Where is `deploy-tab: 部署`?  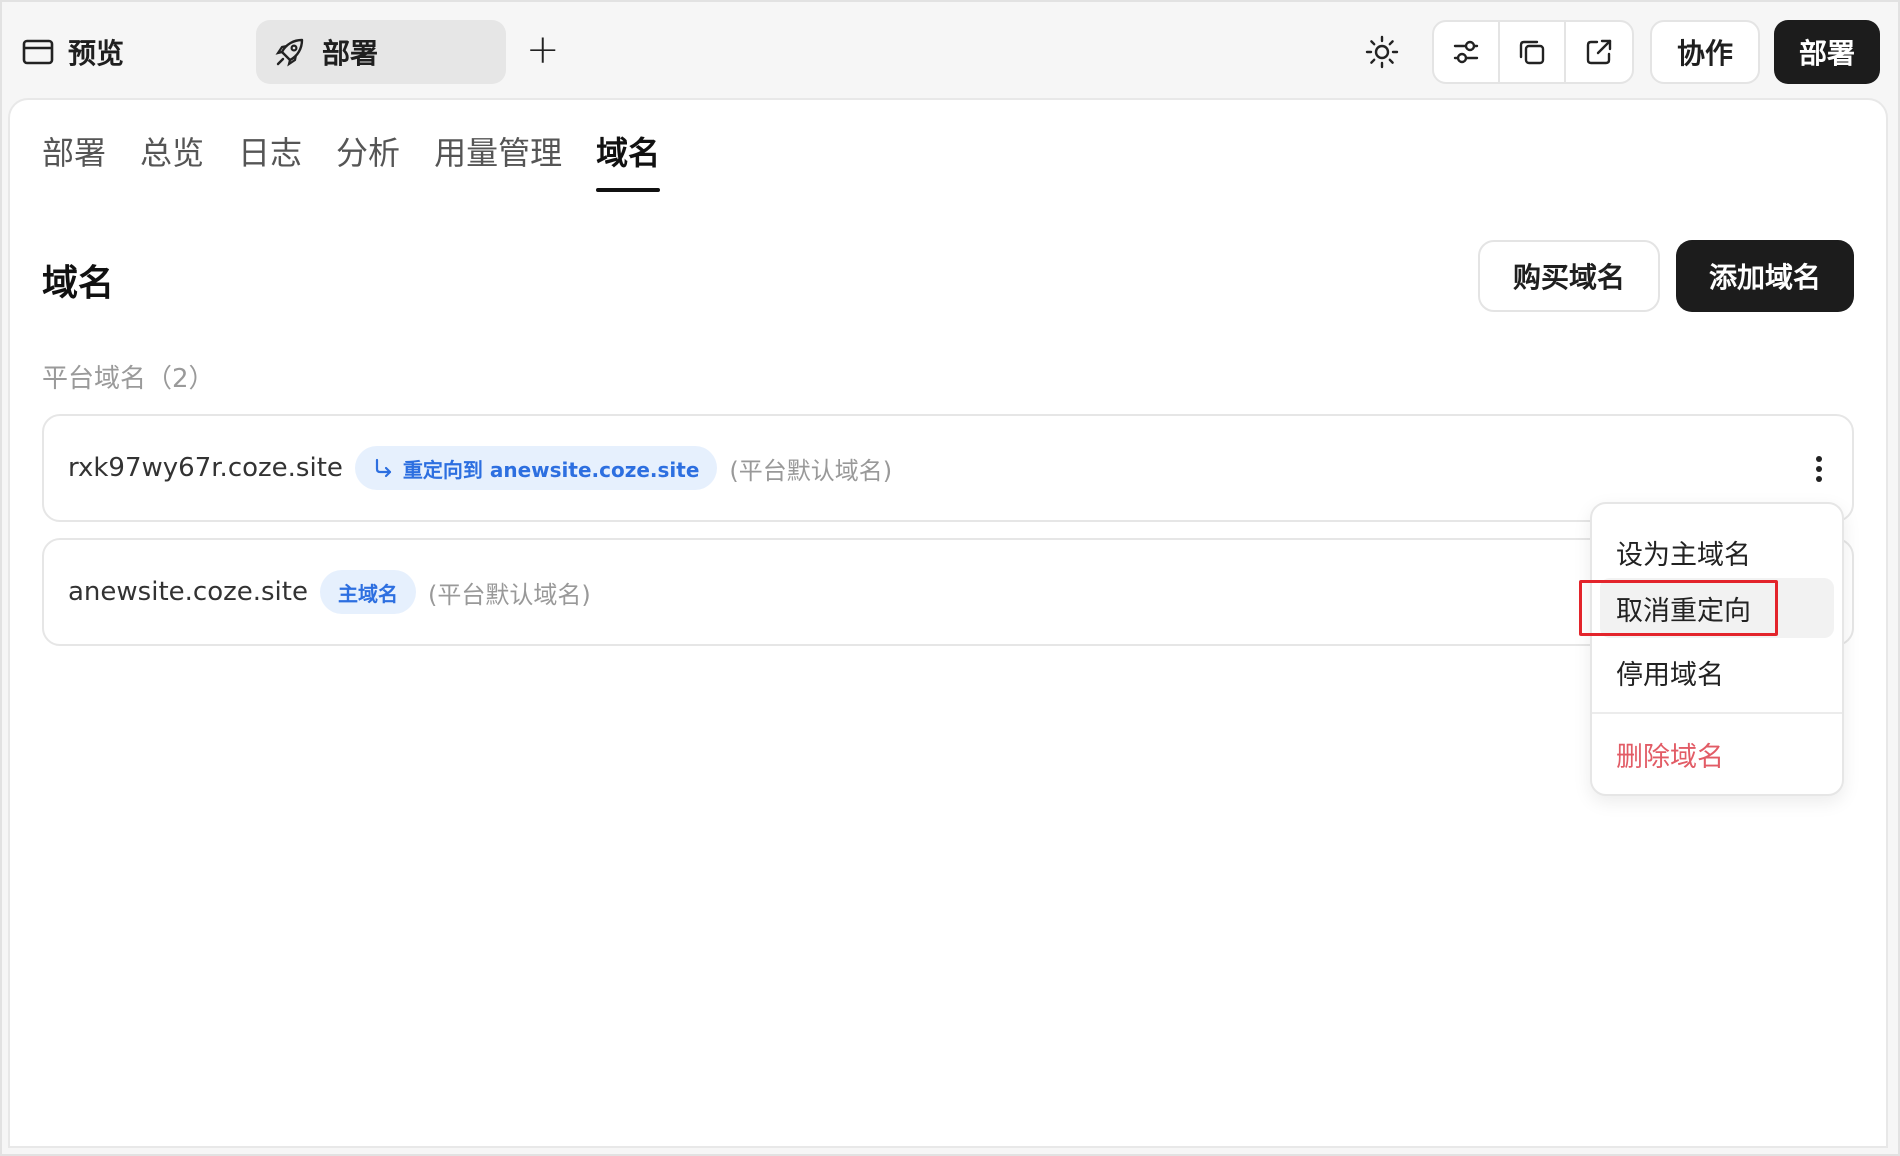
deploy-tab: 部署 is located at coordinates (381, 52).